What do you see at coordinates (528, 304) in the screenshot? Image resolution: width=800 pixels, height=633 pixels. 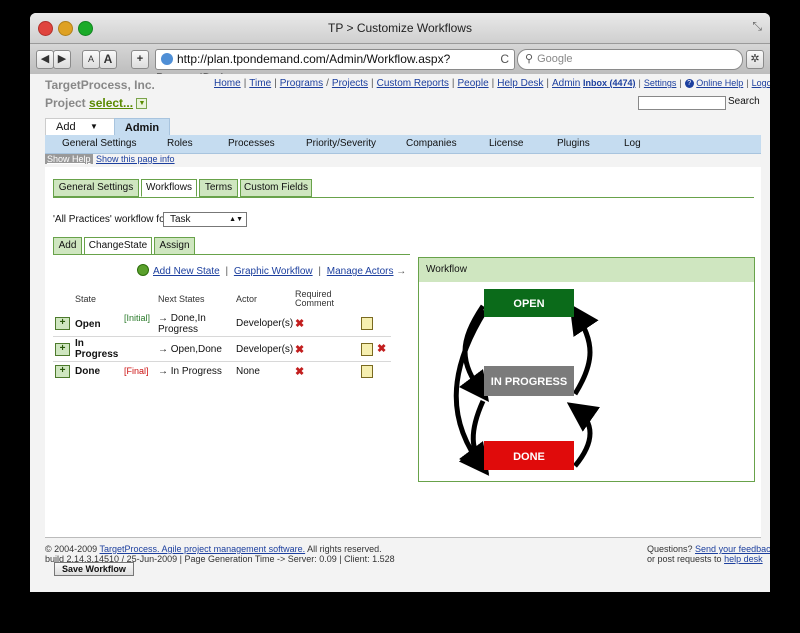 I see `state-node-label: OPEN` at bounding box center [528, 304].